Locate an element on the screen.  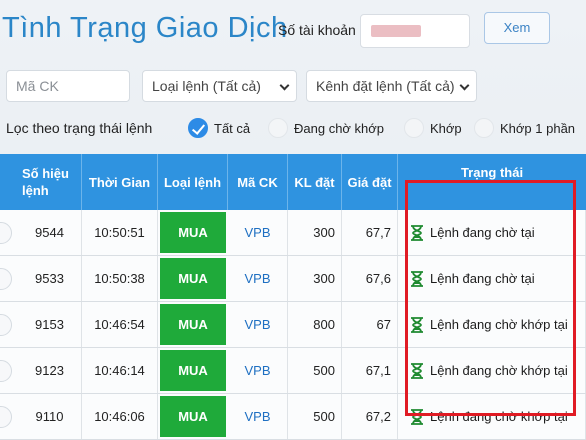
channel-select: Kênh đặt lệnh (Tất cả) is located at coordinates (391, 86).